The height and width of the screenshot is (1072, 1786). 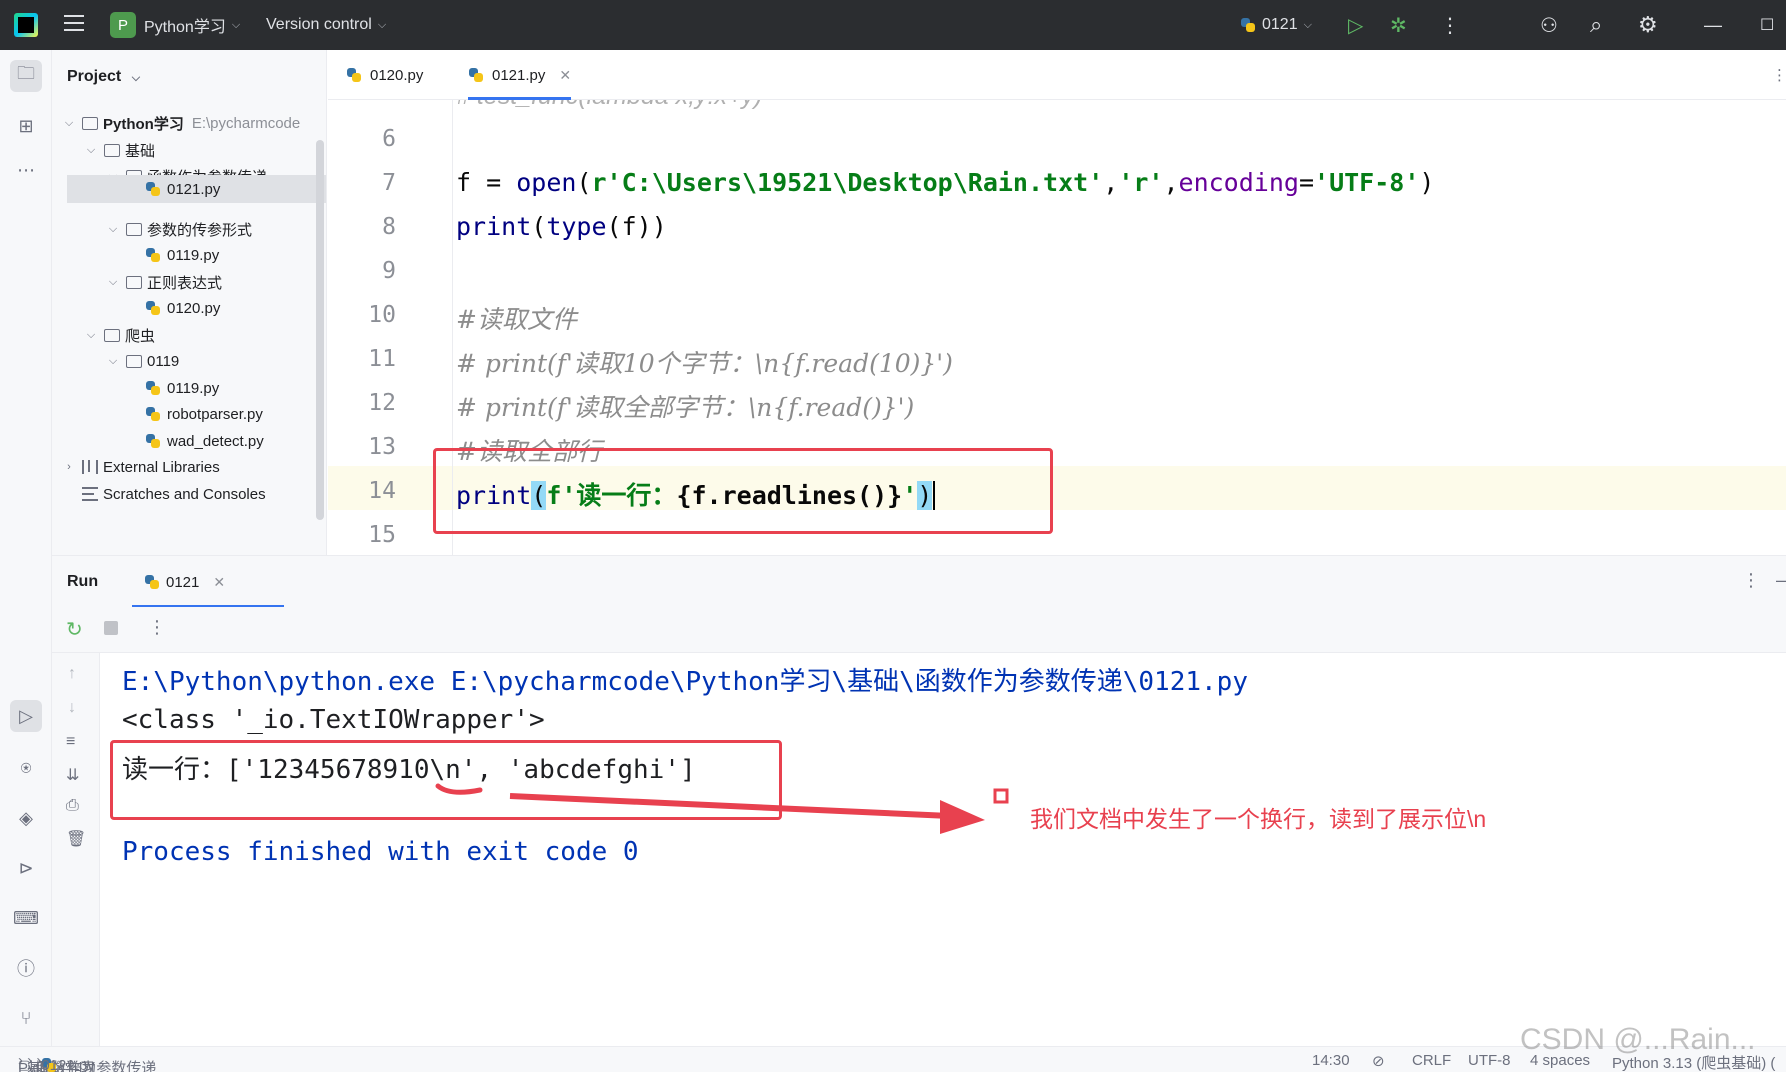 What do you see at coordinates (1713, 25) in the screenshot?
I see `minimize-icon: —` at bounding box center [1713, 25].